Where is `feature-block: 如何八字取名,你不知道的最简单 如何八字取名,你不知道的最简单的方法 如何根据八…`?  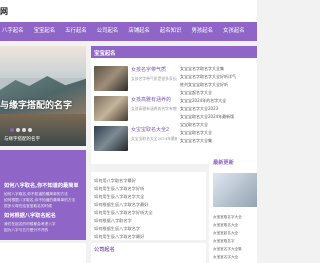
feature-block: 如何八字取名,你不知道的最简单 如何八字取名,你不知道的最简单的方法 如何根据八… is located at coordinates (43, 195).